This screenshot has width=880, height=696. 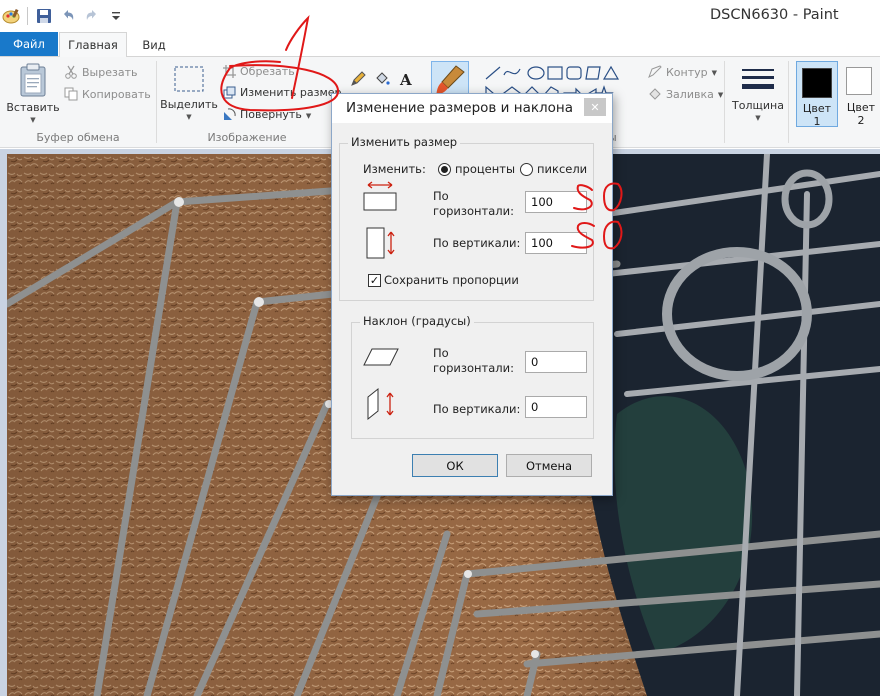 I want to click on color2-swatch, so click(x=859, y=81).